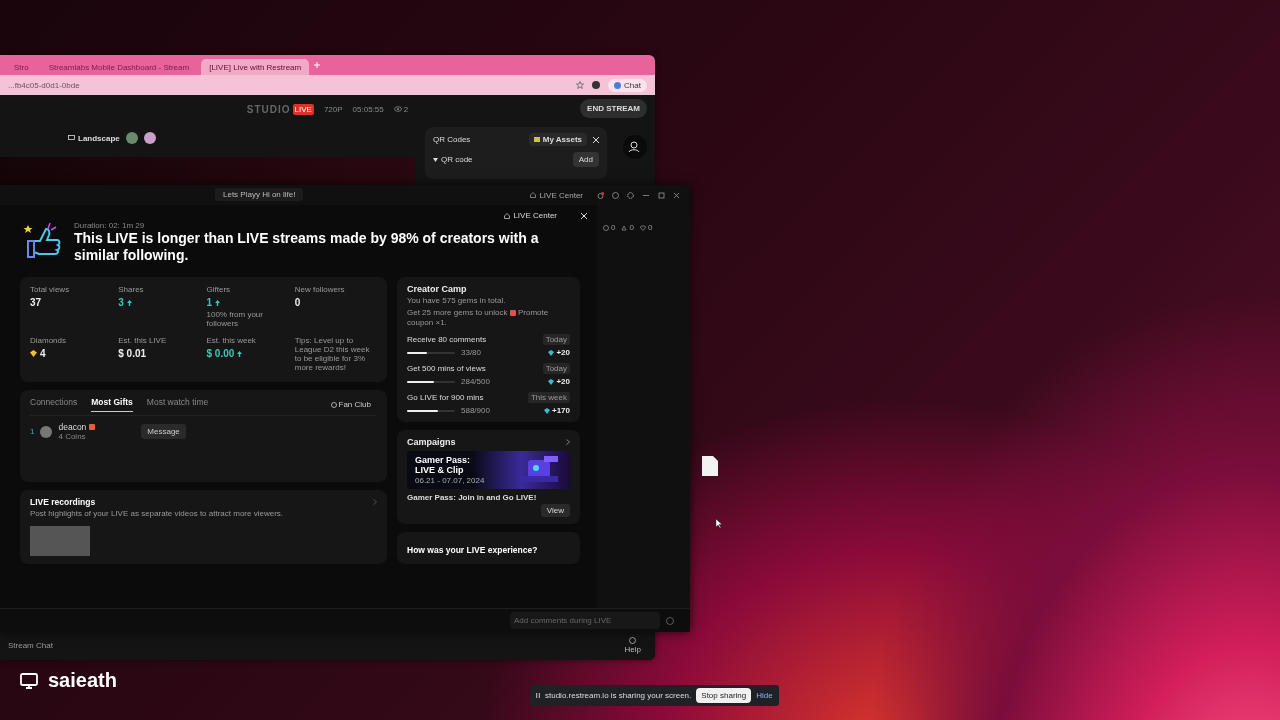 This screenshot has width=1280, height=720. Describe the element at coordinates (475, 410) in the screenshot. I see `progress-text: 588/900` at that location.